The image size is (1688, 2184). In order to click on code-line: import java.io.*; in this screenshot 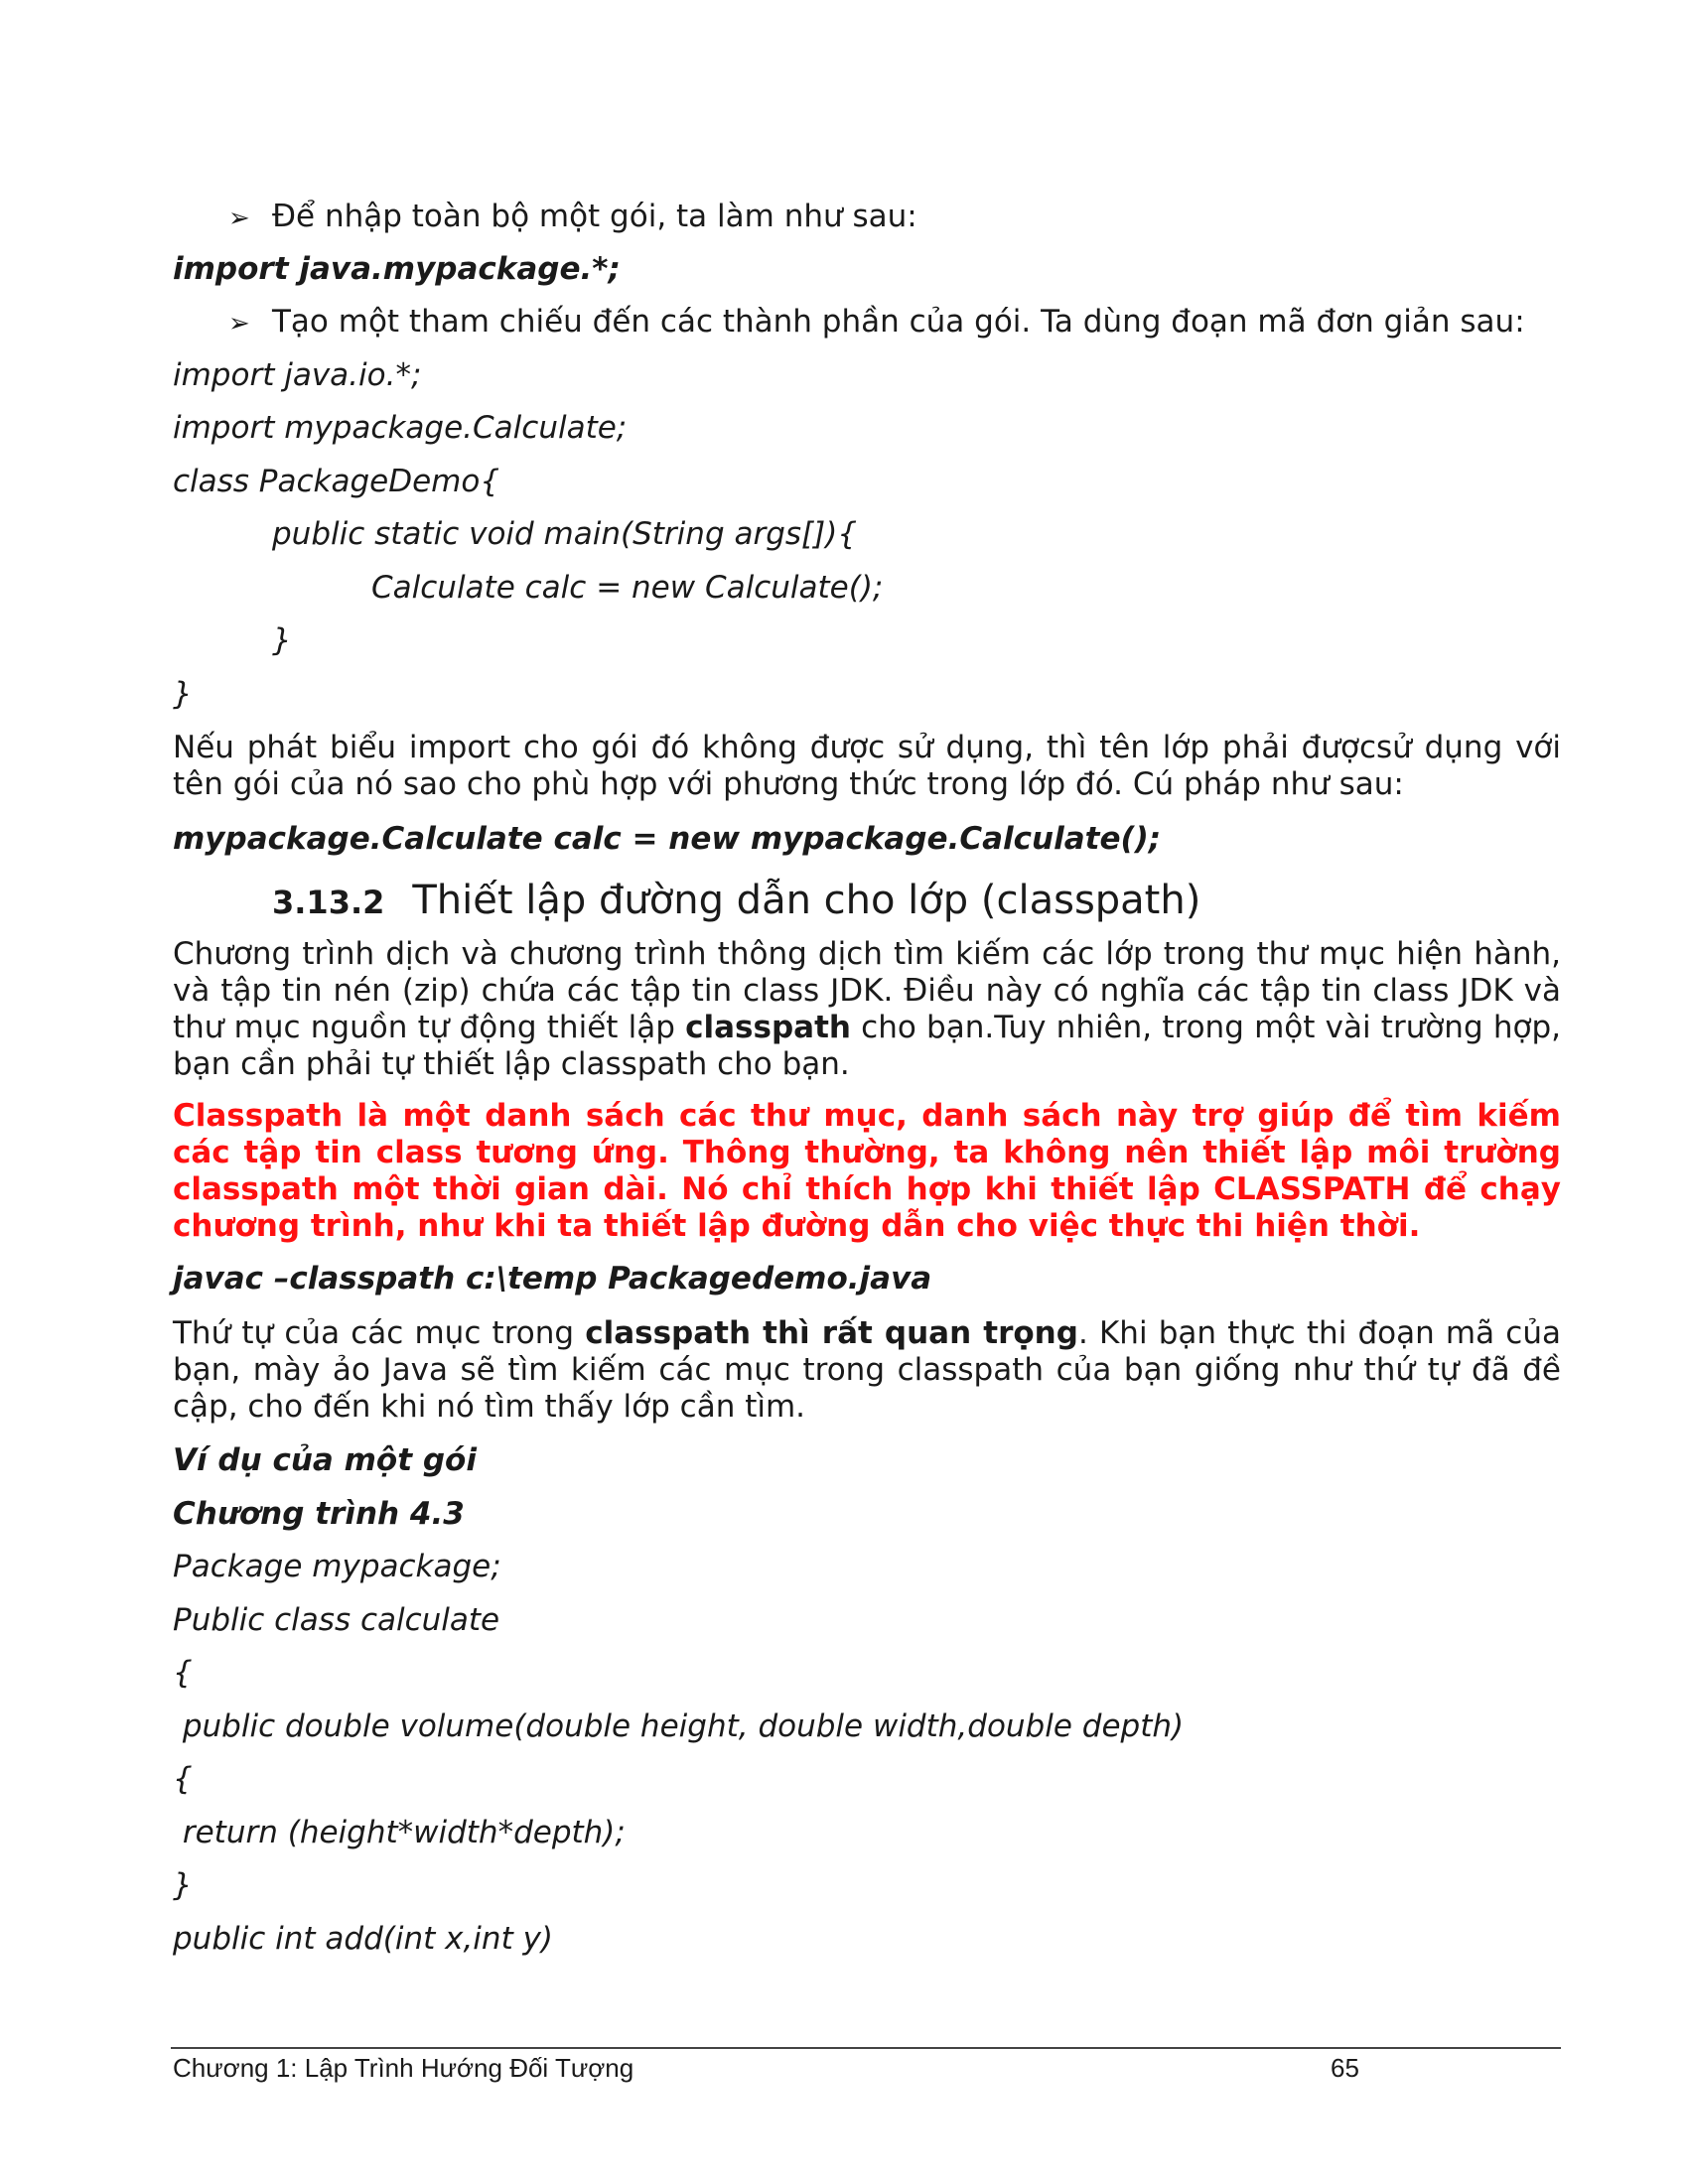, I will do `click(297, 375)`.